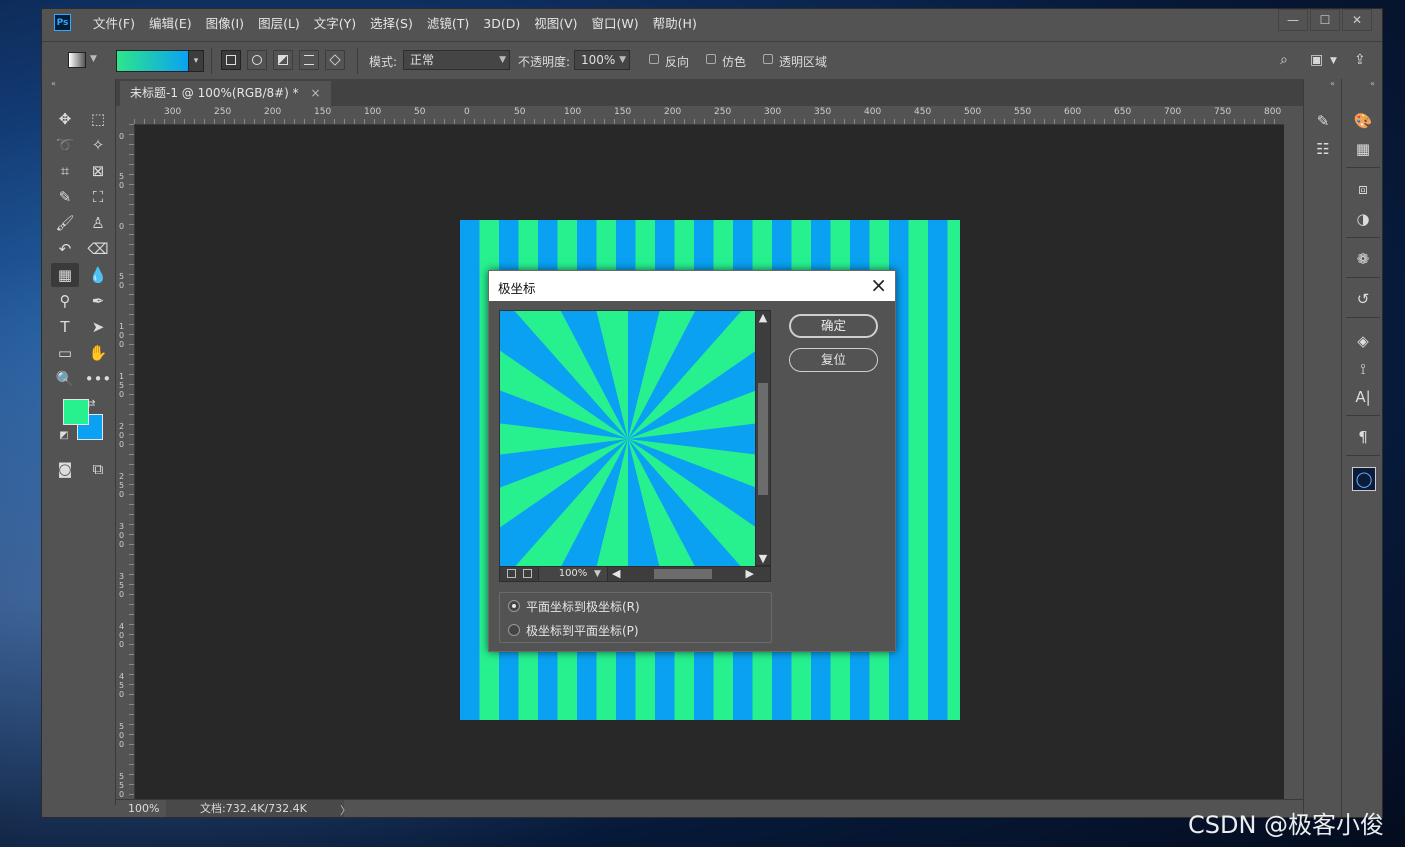 This screenshot has width=1405, height=847. I want to click on extension-icon: ◯, so click(1364, 479).